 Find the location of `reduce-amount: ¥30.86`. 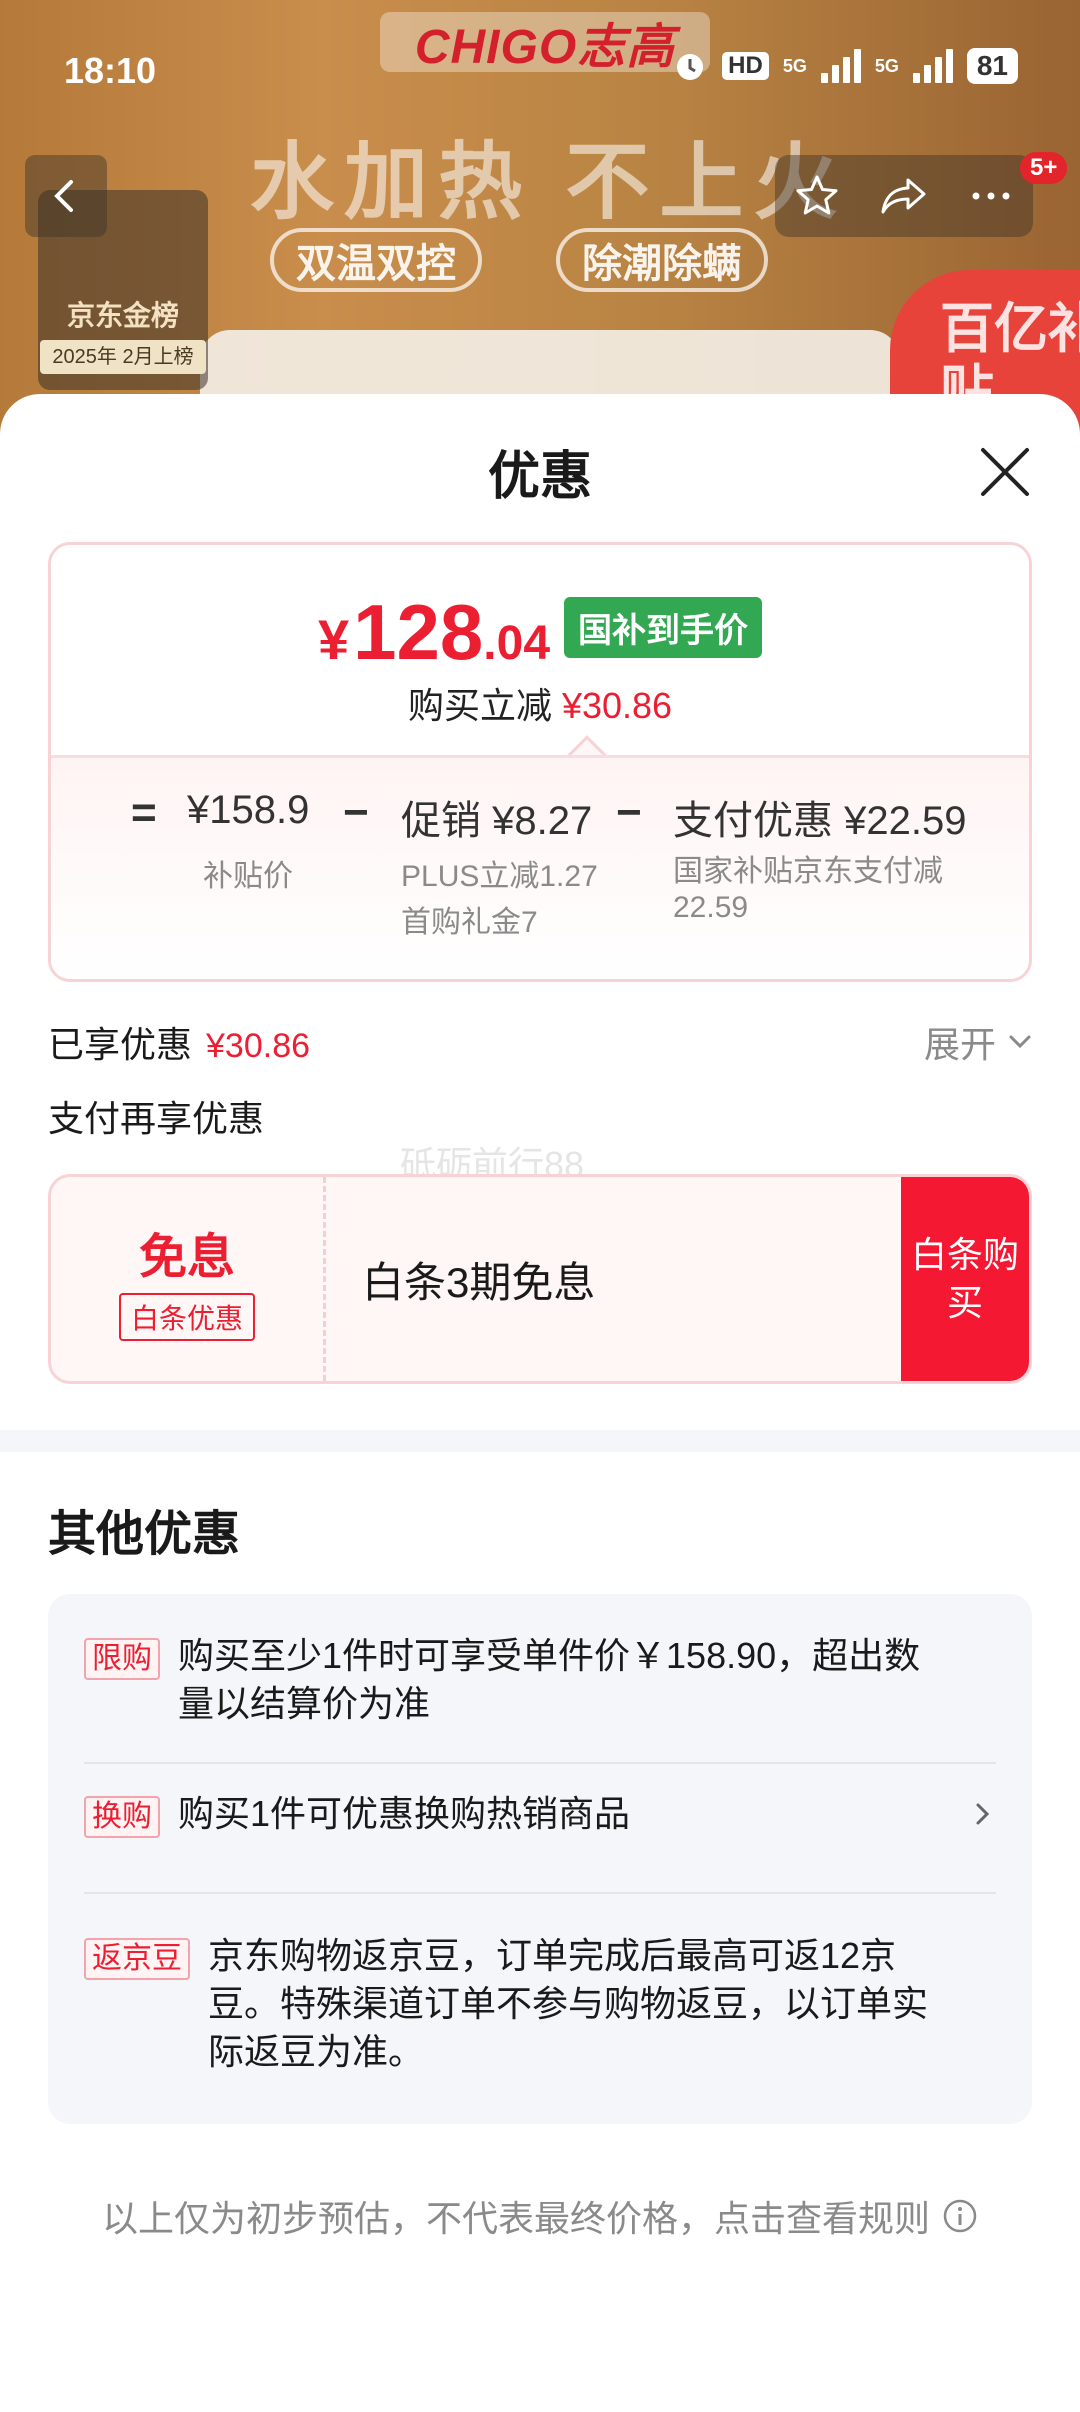

reduce-amount: ¥30.86 is located at coordinates (617, 705).